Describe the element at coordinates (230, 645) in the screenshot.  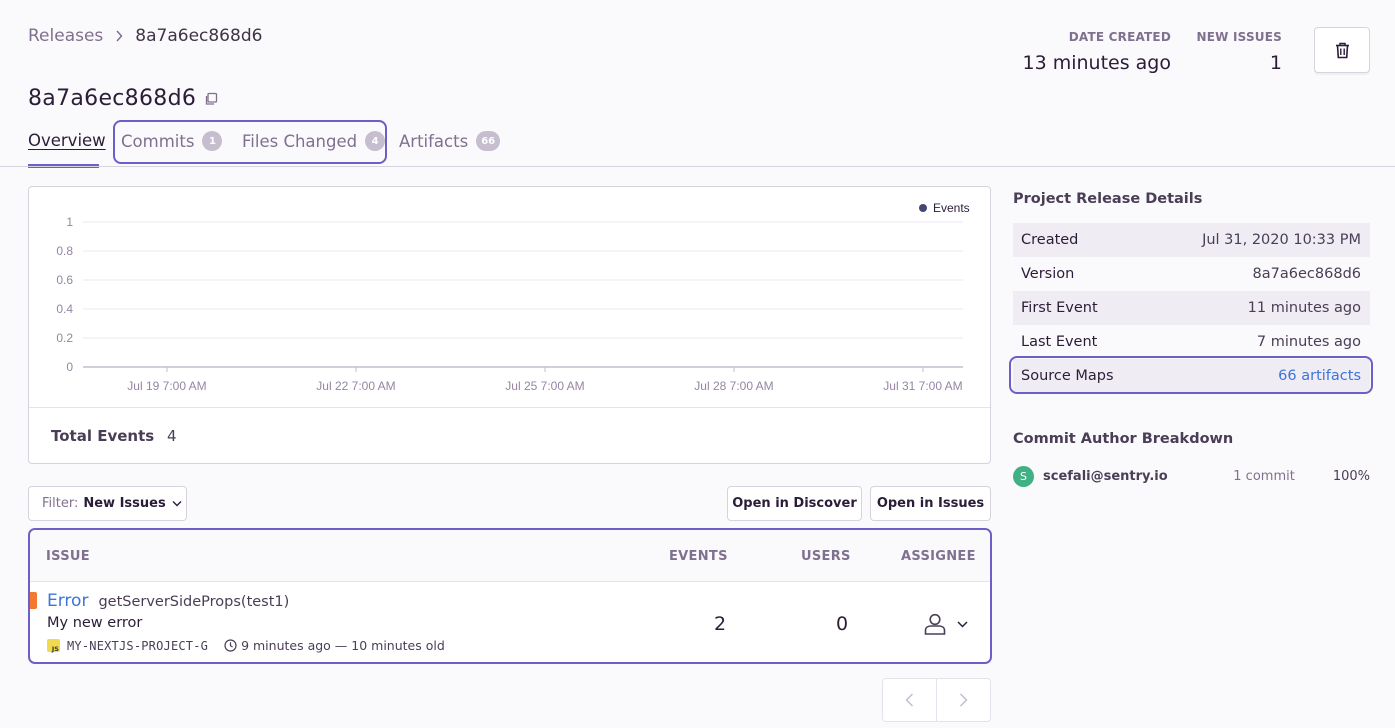
I see `clock-icon` at that location.